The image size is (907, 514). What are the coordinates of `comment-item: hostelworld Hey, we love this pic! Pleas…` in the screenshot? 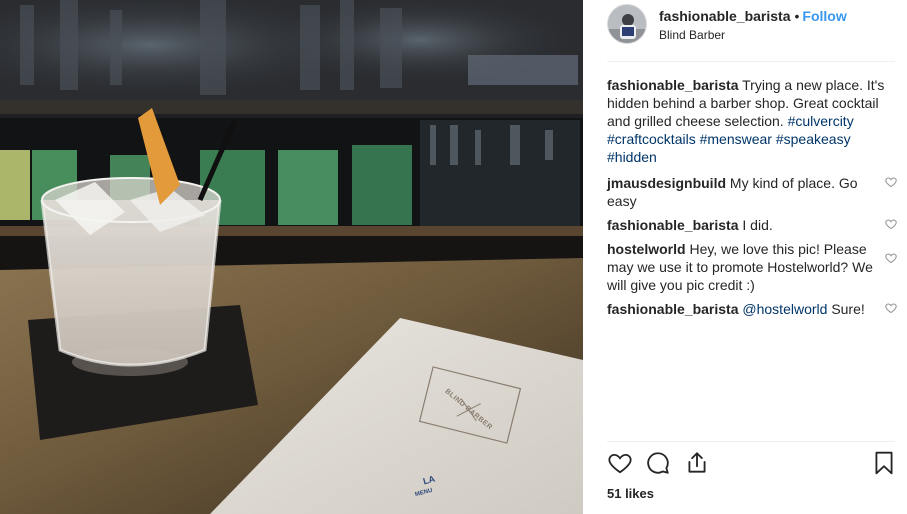 It's located at (755, 267).